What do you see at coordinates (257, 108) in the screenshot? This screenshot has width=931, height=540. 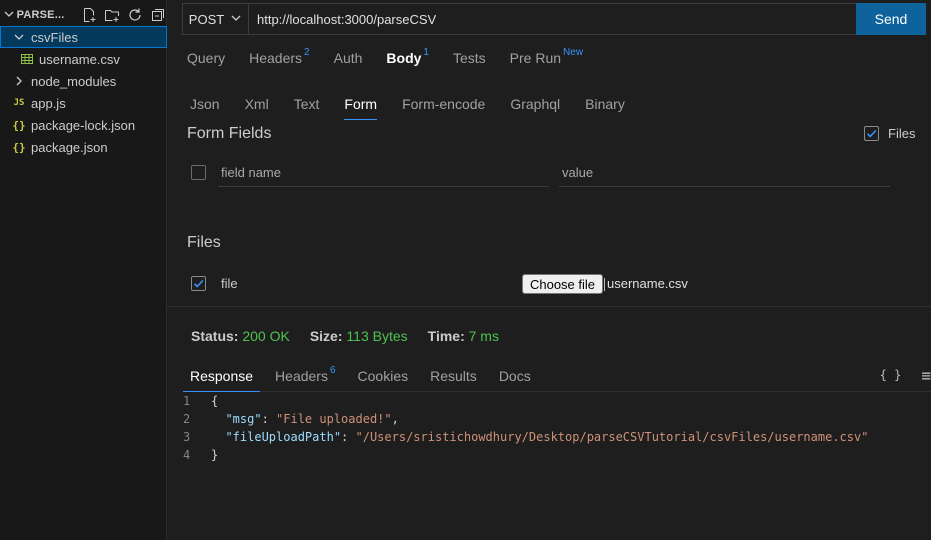 I see `tab-xml: Xml` at bounding box center [257, 108].